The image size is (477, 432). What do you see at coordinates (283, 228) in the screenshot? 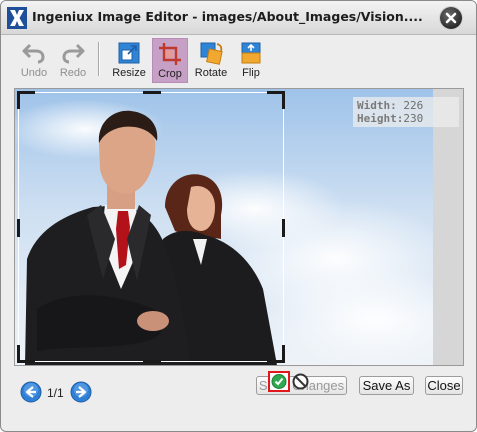
I see `crop-handle-right` at bounding box center [283, 228].